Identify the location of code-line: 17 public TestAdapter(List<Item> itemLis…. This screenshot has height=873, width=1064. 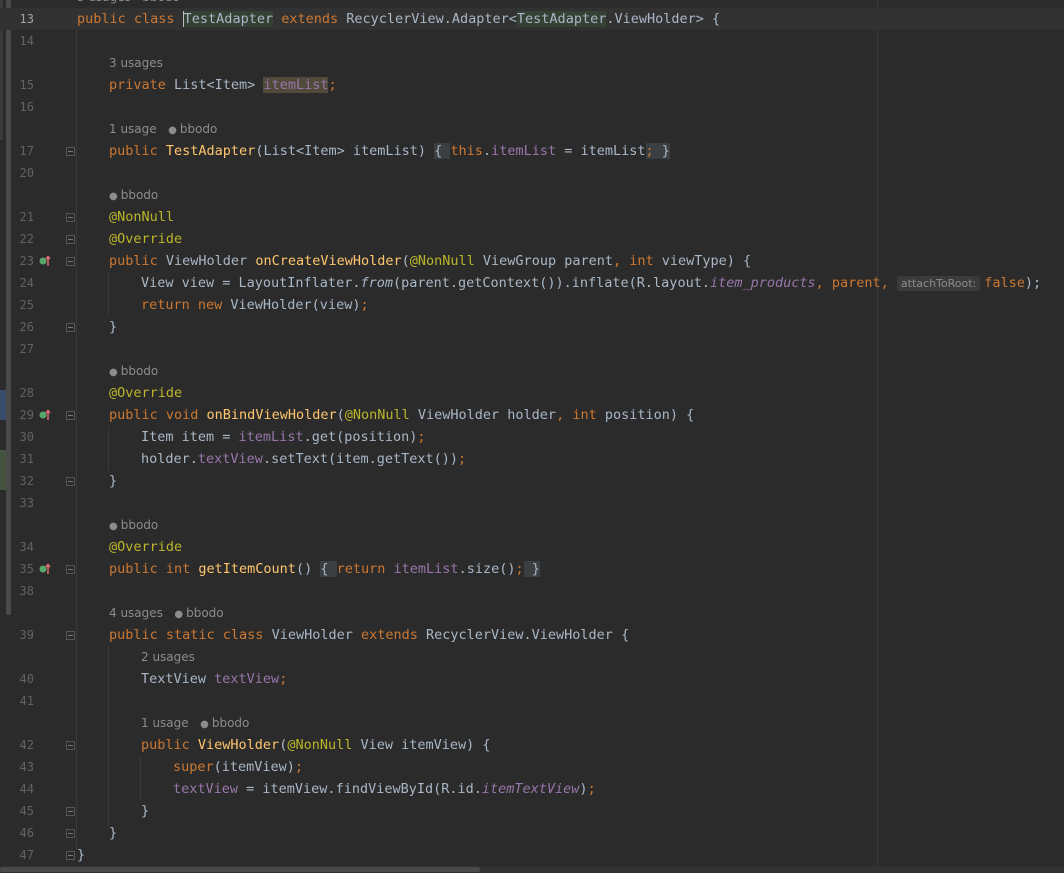
(532, 151).